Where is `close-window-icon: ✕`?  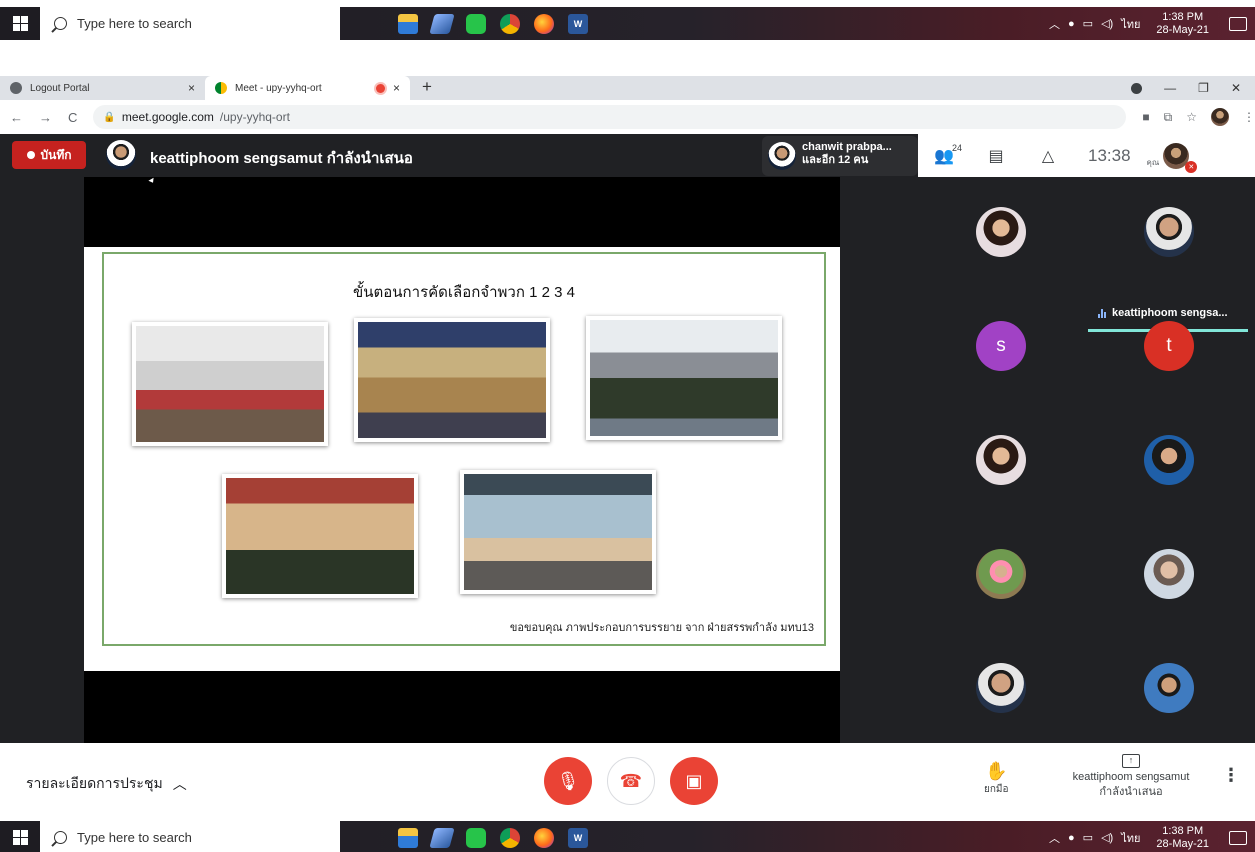
close-window-icon: ✕ is located at coordinates (1236, 88).